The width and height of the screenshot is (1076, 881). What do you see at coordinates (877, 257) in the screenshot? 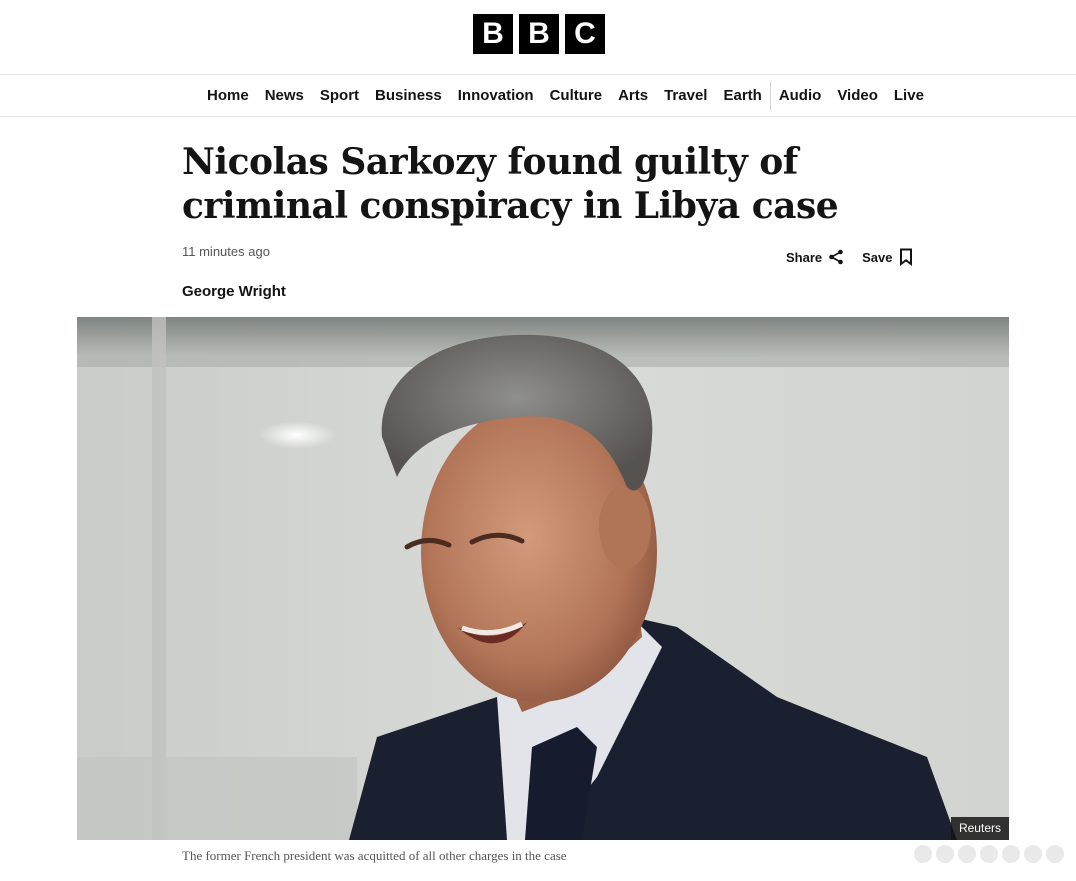
I see `save-label: Save` at bounding box center [877, 257].